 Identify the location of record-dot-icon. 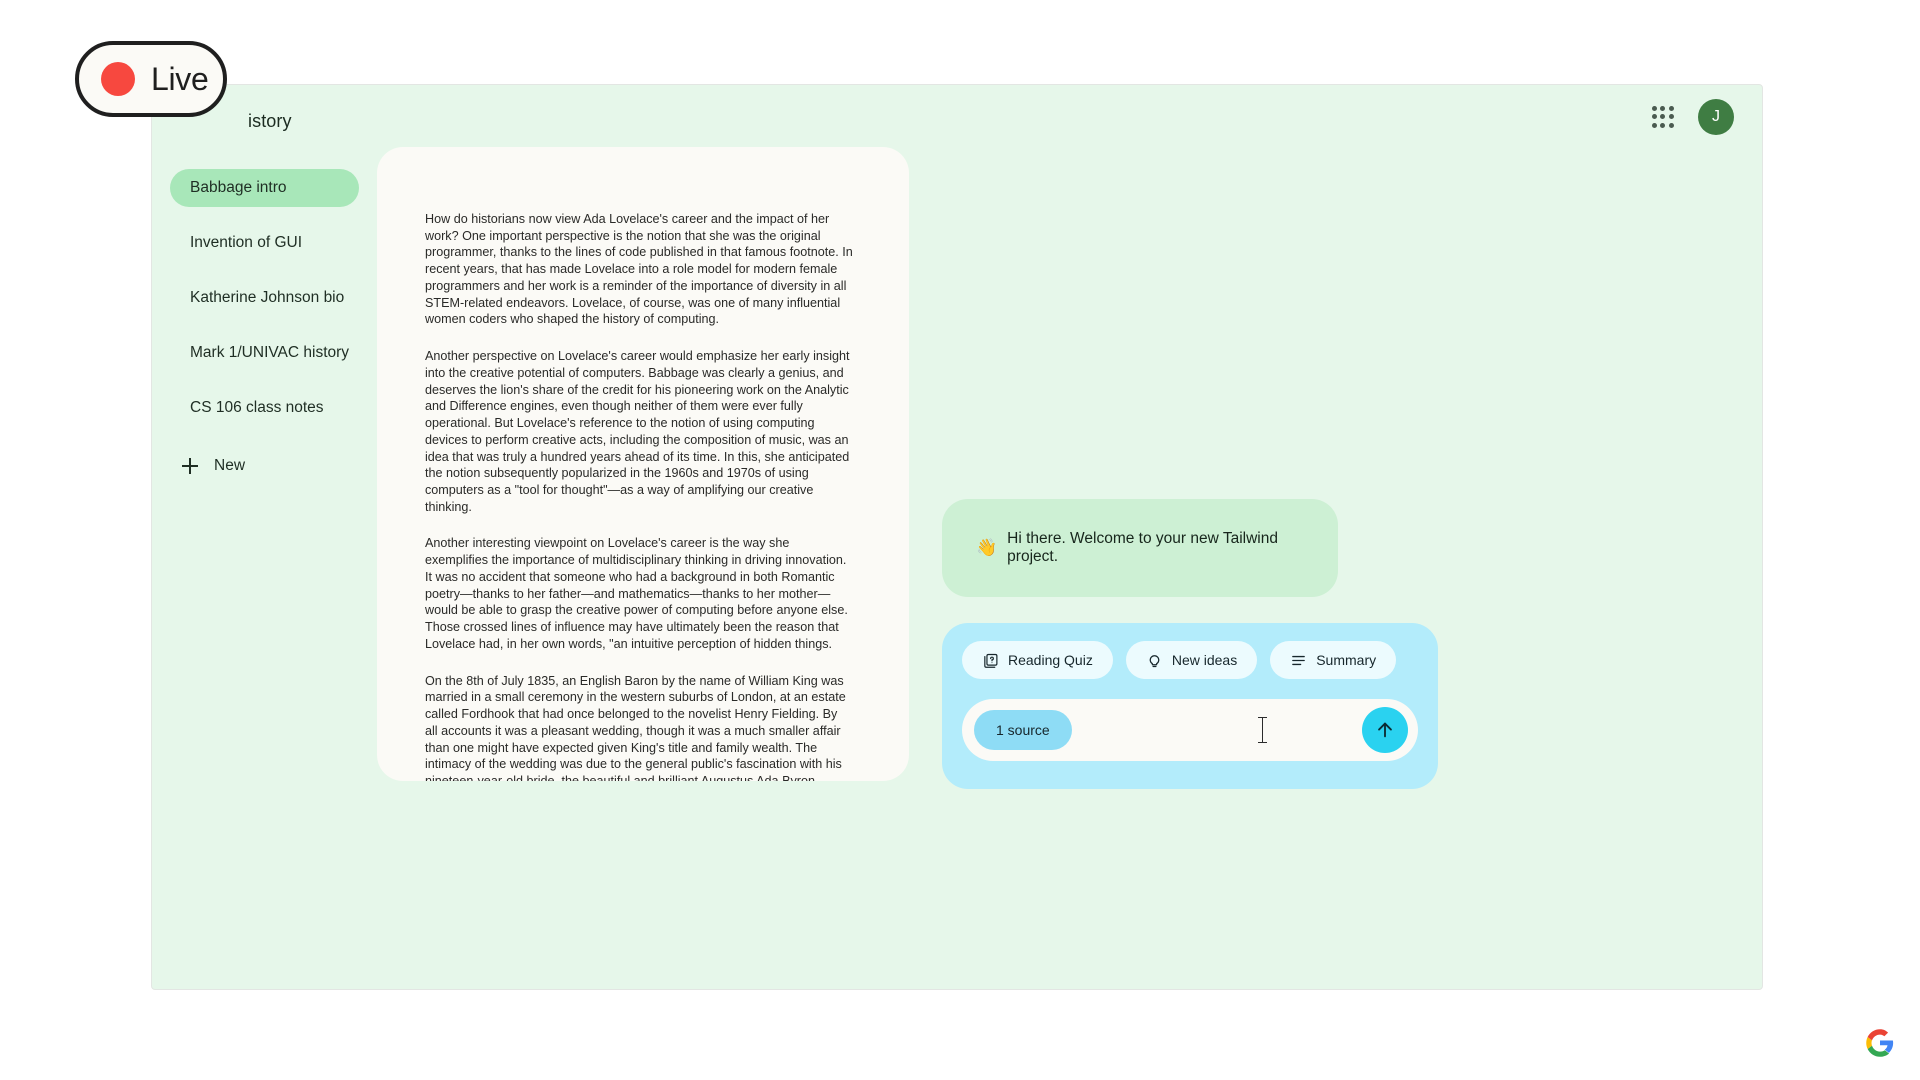
(118, 79).